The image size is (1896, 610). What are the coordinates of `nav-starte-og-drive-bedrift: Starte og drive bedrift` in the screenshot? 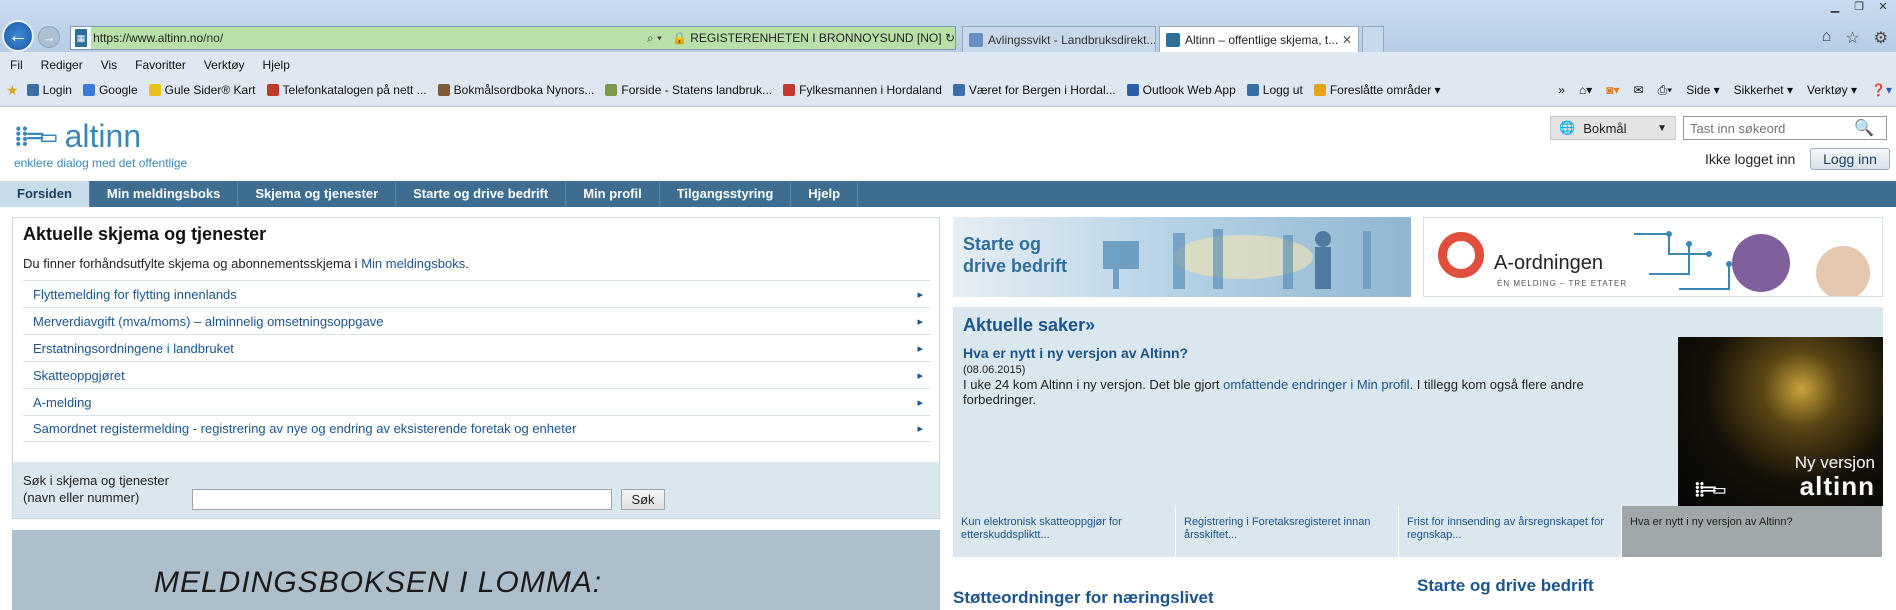 It's located at (481, 194).